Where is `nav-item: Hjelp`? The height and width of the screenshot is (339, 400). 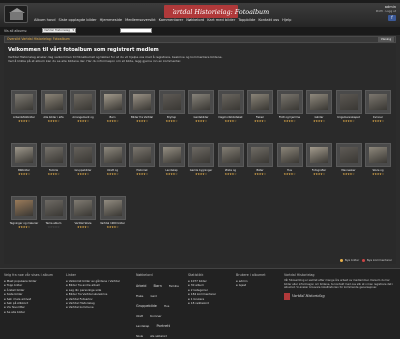
nav-item: Hjelp is located at coordinates (286, 20).